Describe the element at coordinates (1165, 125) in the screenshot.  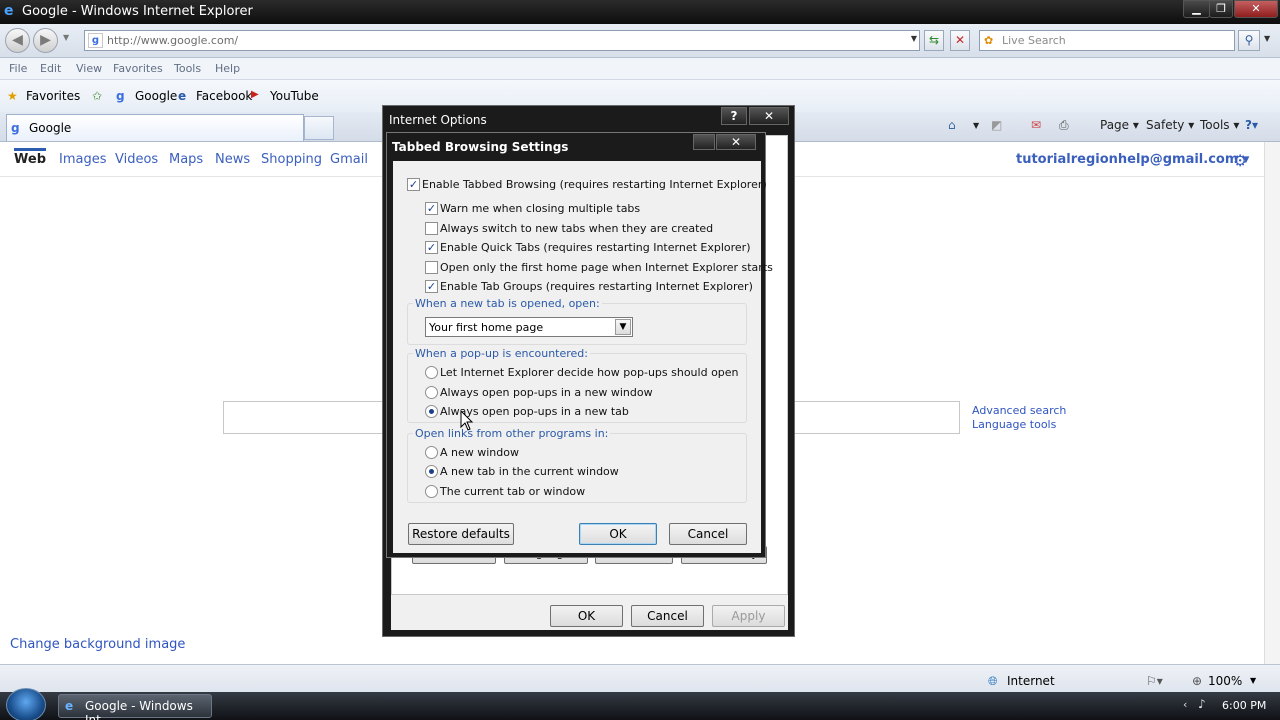
I see `safety-menu-label: Safety` at that location.